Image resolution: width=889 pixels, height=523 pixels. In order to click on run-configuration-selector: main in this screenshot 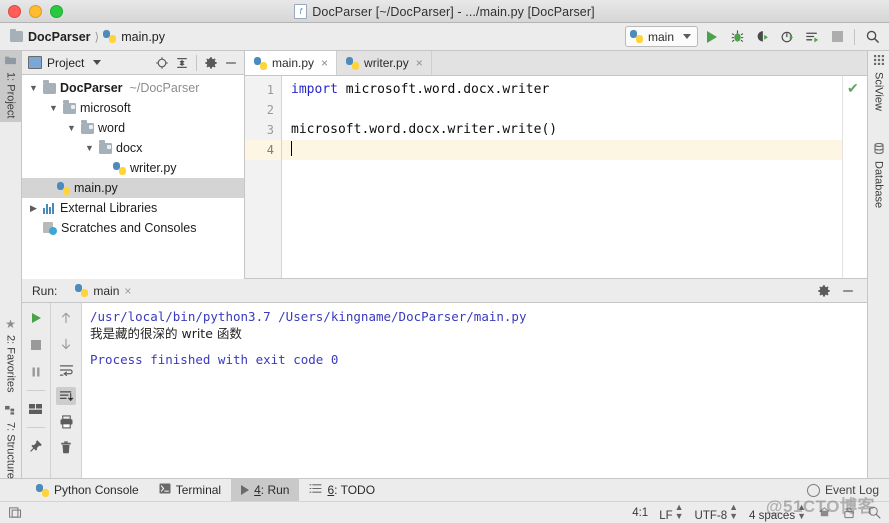, I will do `click(661, 36)`.